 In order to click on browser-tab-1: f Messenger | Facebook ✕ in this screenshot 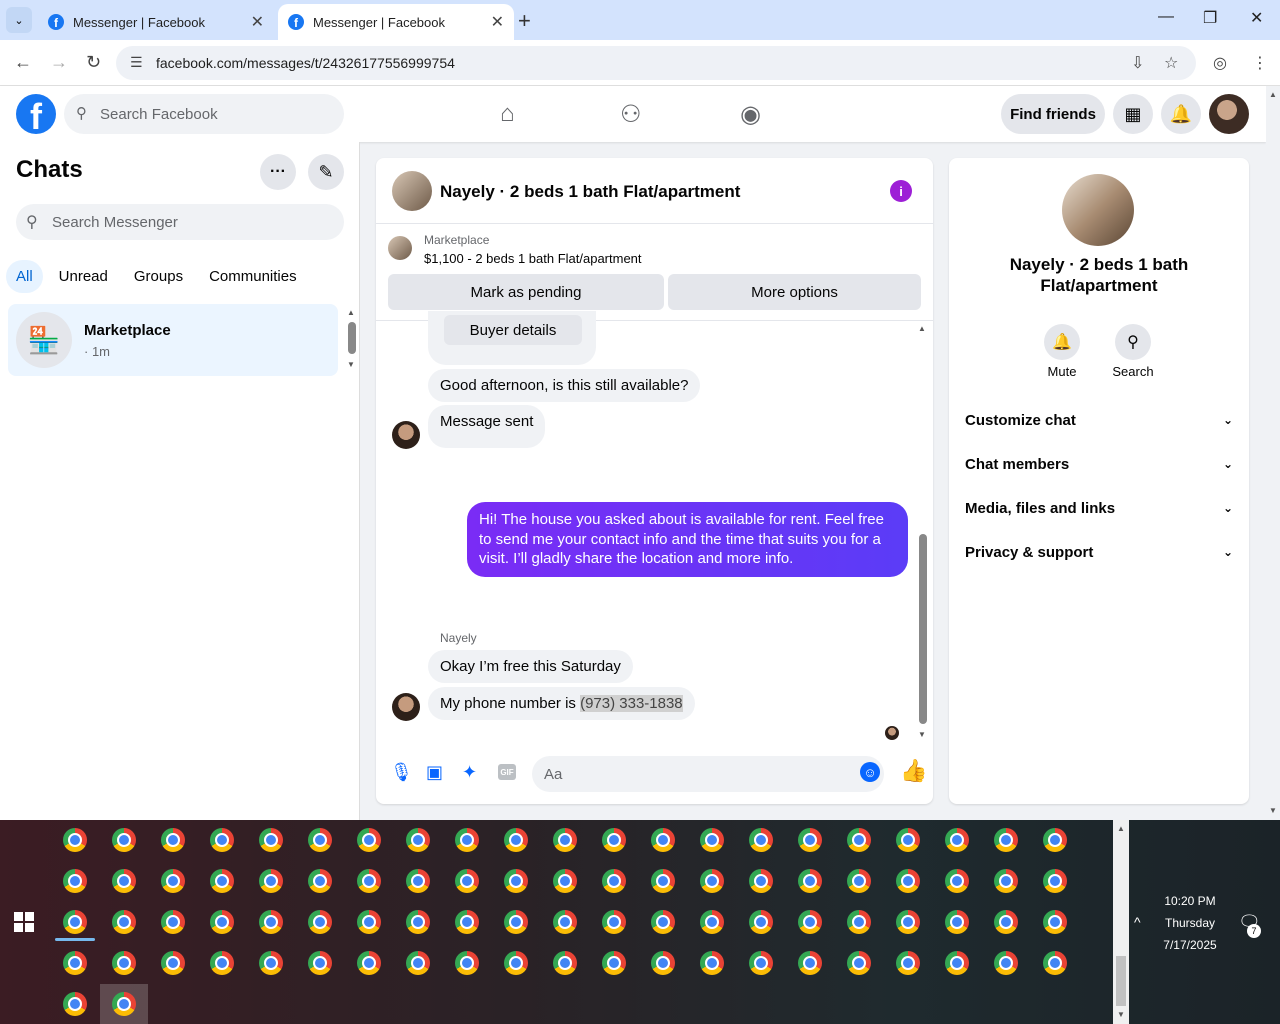, I will do `click(156, 22)`.